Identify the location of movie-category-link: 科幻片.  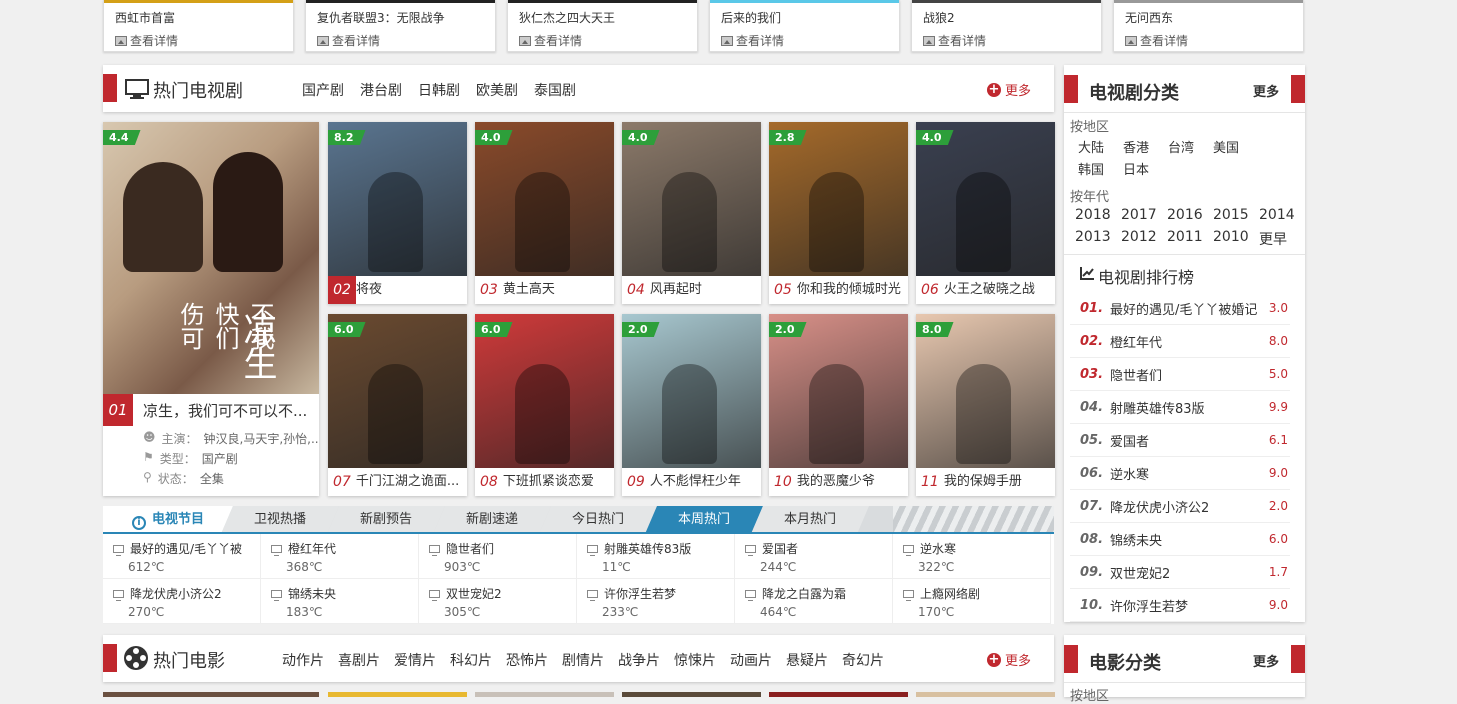
(471, 660).